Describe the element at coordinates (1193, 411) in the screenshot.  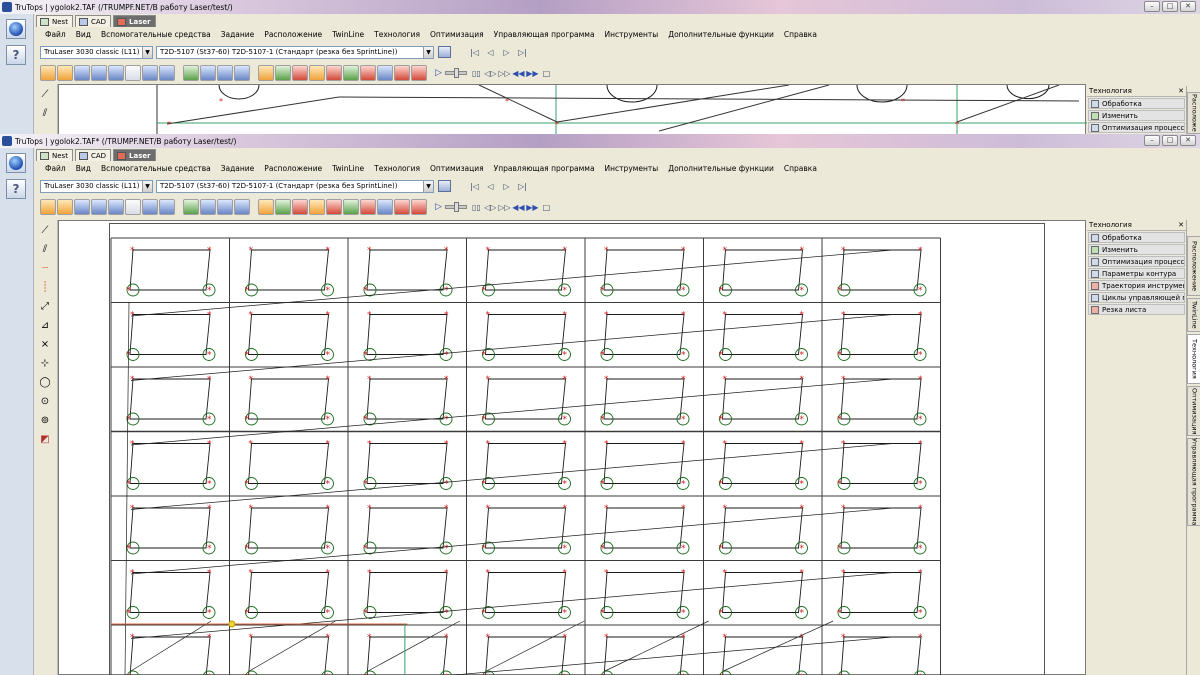
I see `side-tab-optimization: Оптимизация` at that location.